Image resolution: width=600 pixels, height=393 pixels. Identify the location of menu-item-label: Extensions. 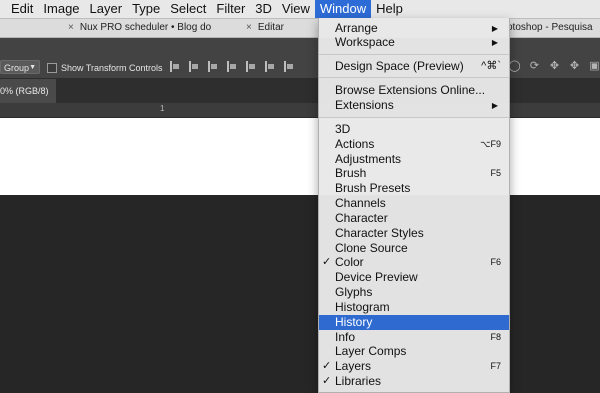
(364, 105).